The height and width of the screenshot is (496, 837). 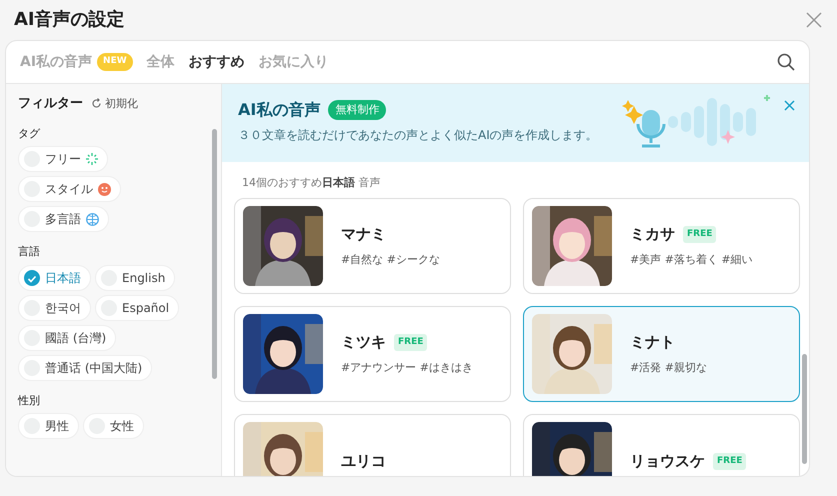 What do you see at coordinates (69, 20) in the screenshot?
I see `dialog-title: AI音声の設定` at bounding box center [69, 20].